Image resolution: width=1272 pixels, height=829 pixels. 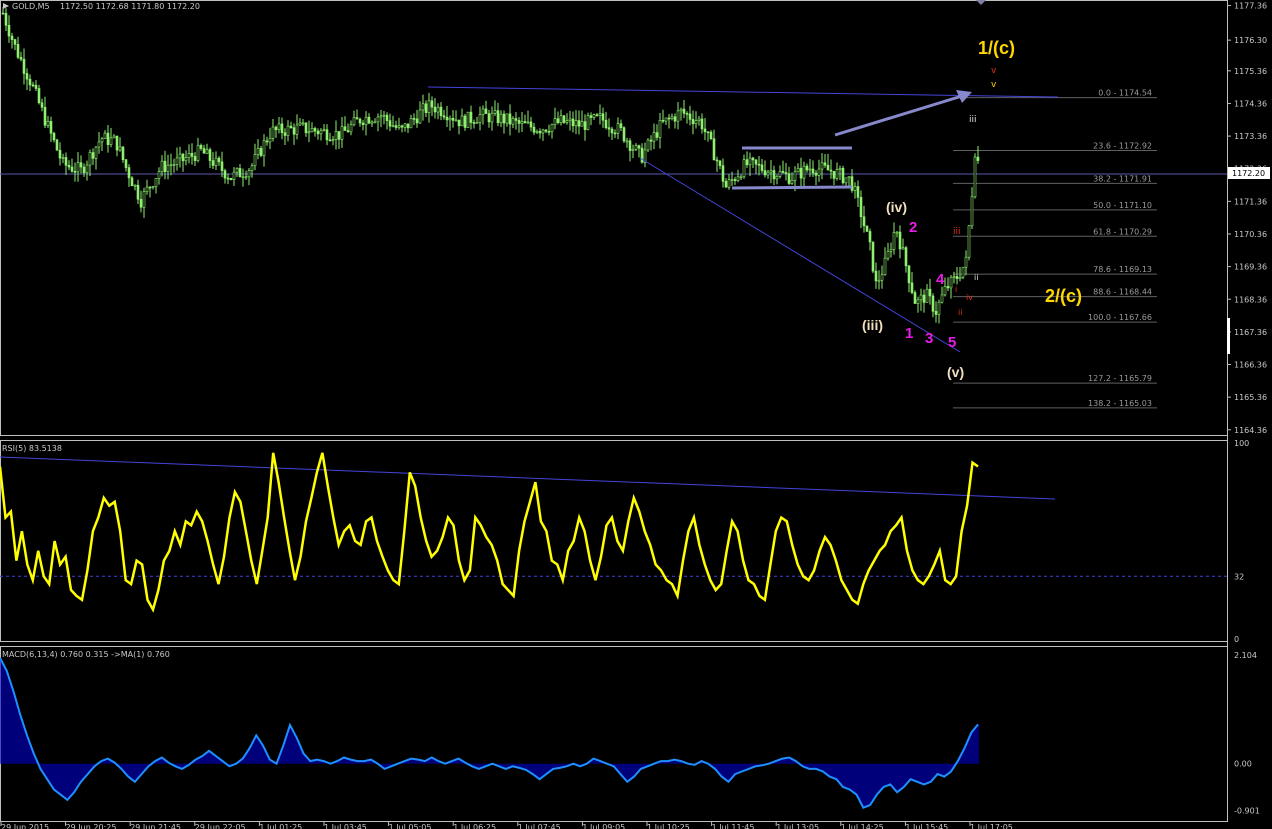 What do you see at coordinates (956, 289) in the screenshot?
I see `wave-label-i-small: i` at bounding box center [956, 289].